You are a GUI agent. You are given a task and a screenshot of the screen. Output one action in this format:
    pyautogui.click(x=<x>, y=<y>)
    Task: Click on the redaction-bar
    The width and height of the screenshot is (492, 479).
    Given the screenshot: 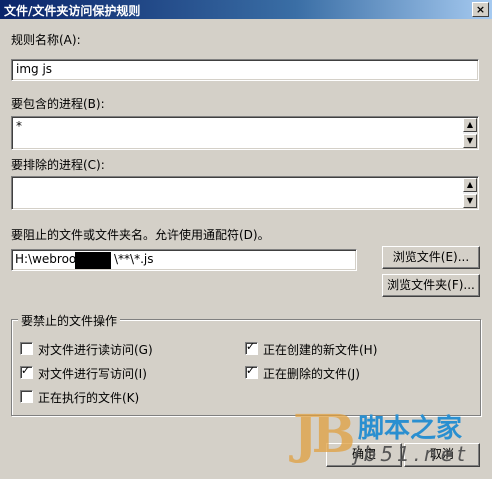 What is the action you would take?
    pyautogui.click(x=93, y=260)
    